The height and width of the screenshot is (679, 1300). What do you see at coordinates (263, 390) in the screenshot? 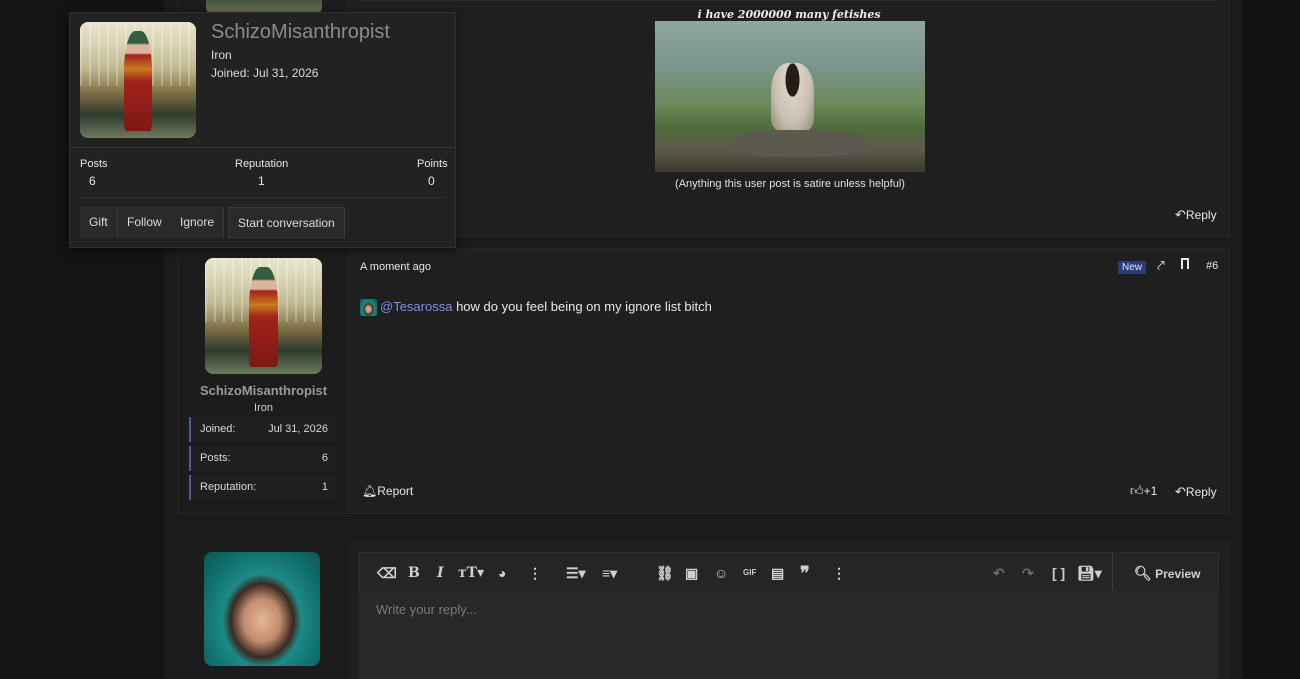
I see `post-6-username: SchizoMisanthropist` at bounding box center [263, 390].